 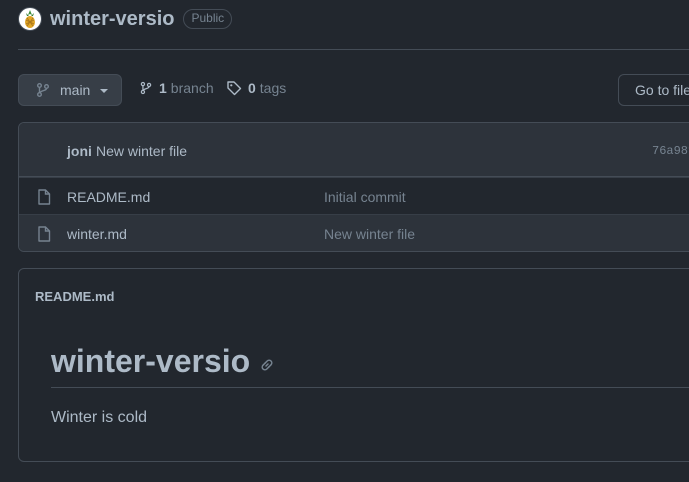 I want to click on link-icon, so click(x=267, y=365).